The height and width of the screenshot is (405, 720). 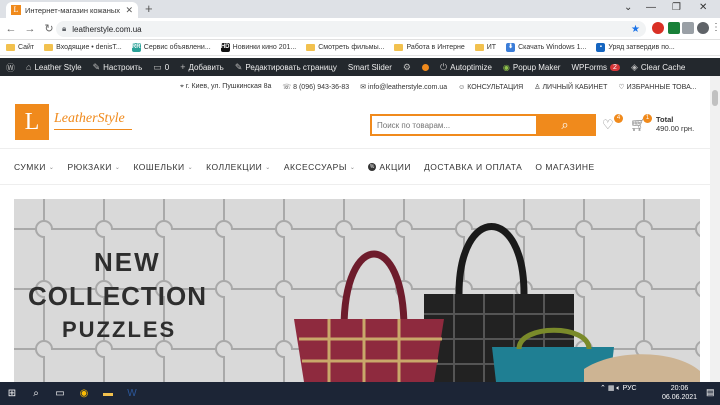 I want to click on hd-icon: HD, so click(x=225, y=47).